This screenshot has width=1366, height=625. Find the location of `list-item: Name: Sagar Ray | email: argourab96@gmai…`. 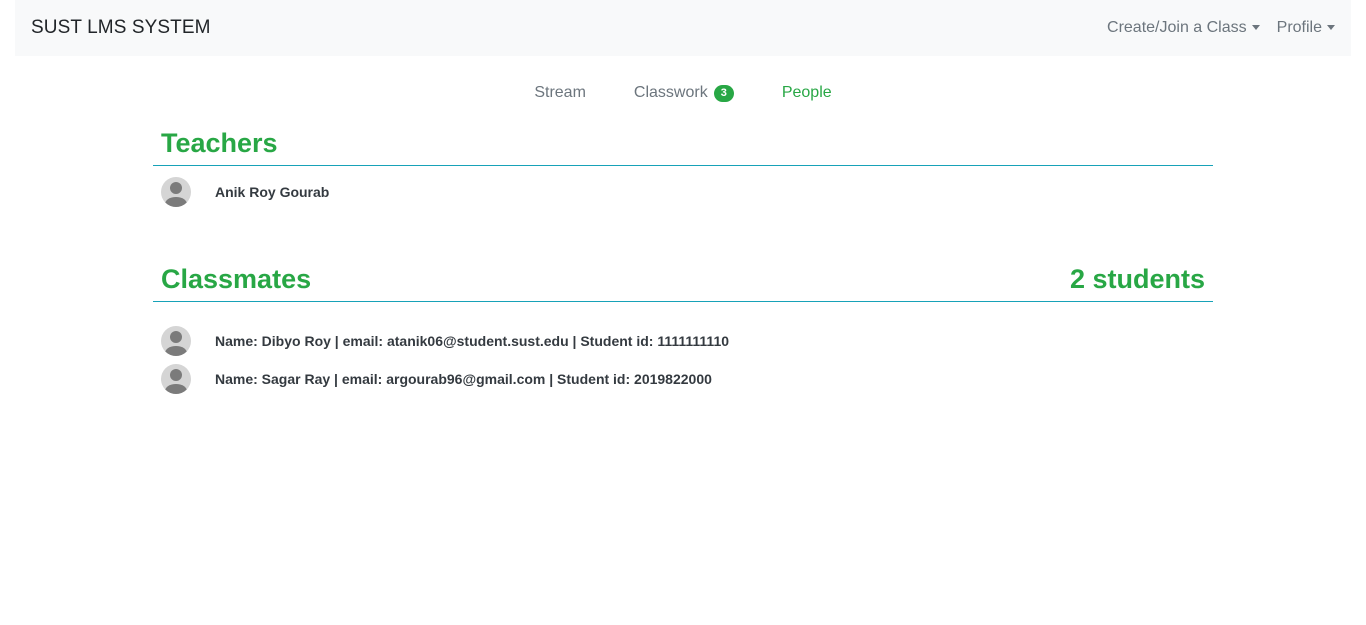

list-item: Name: Sagar Ray | email: argourab96@gmai… is located at coordinates (683, 379).